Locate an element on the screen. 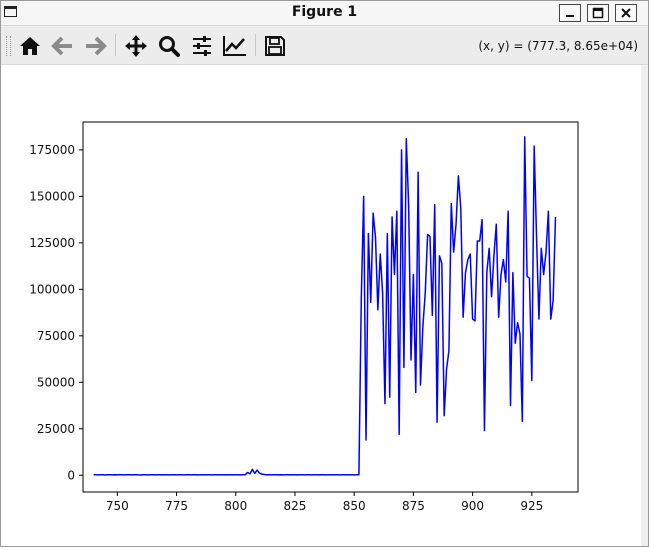  home-icon is located at coordinates (30, 46).